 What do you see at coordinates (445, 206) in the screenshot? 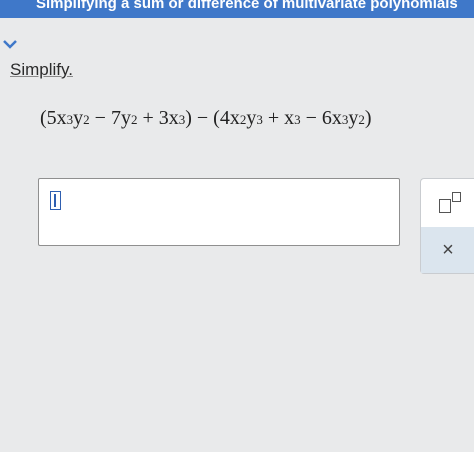
I see `exponent-template-icon` at bounding box center [445, 206].